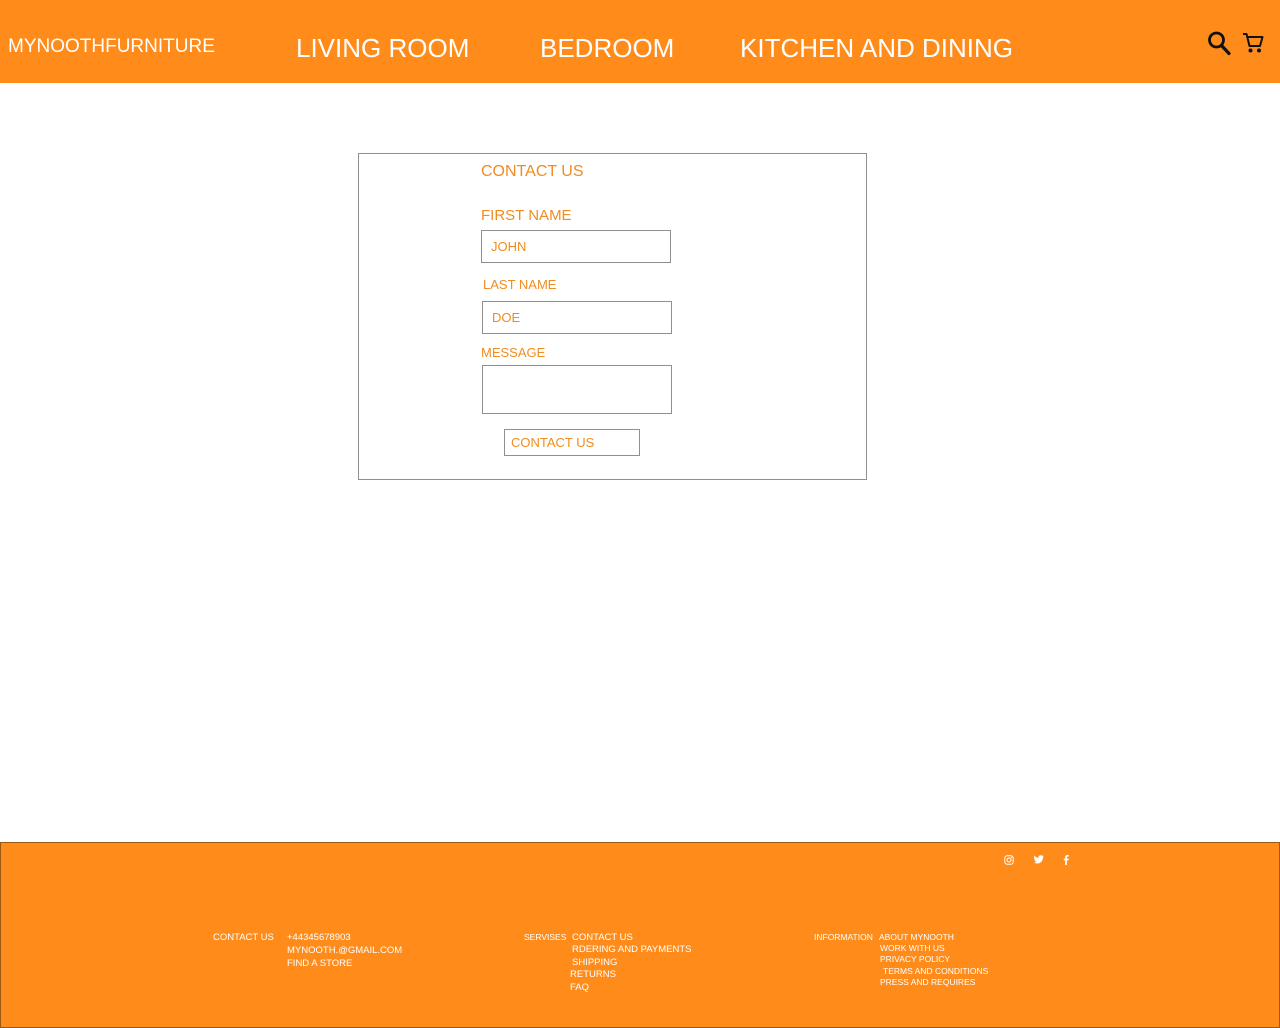  I want to click on contact-us-submit-button: CONTACT US, so click(572, 442).